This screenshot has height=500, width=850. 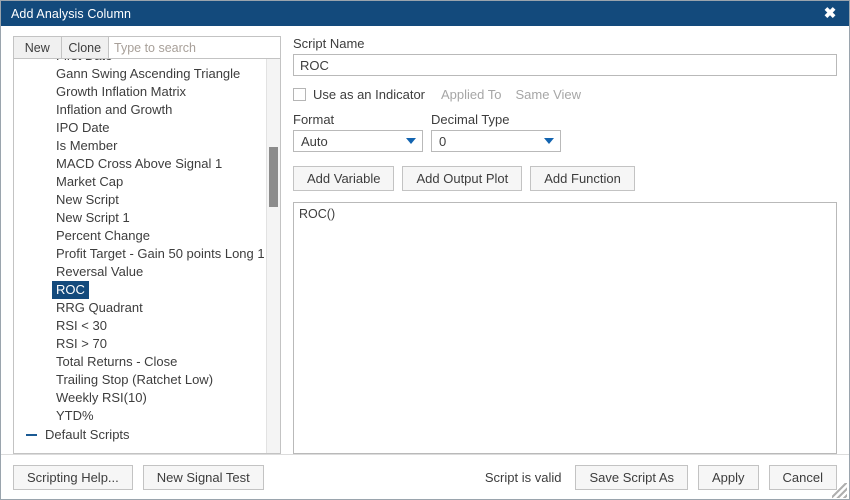 I want to click on list-item-label: Market Cap, so click(x=90, y=181).